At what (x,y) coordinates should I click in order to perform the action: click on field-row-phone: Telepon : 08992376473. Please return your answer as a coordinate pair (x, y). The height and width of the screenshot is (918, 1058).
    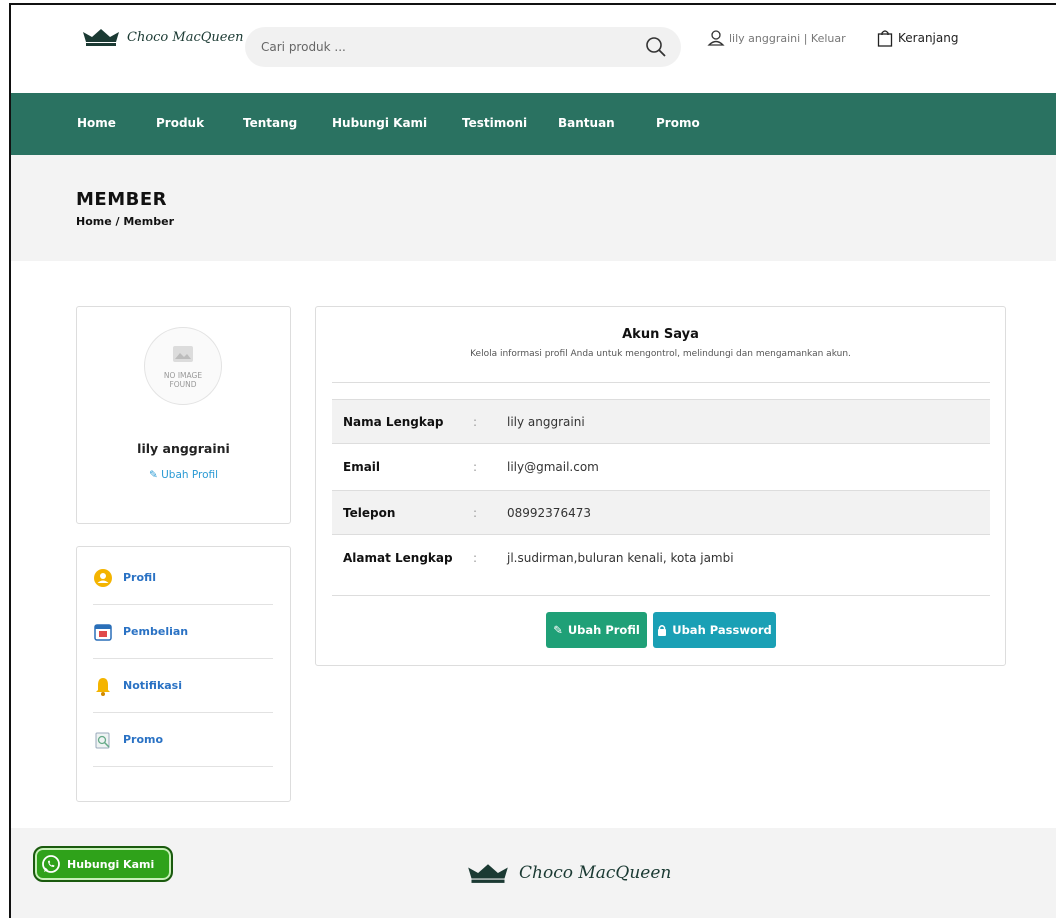
    Looking at the image, I should click on (661, 512).